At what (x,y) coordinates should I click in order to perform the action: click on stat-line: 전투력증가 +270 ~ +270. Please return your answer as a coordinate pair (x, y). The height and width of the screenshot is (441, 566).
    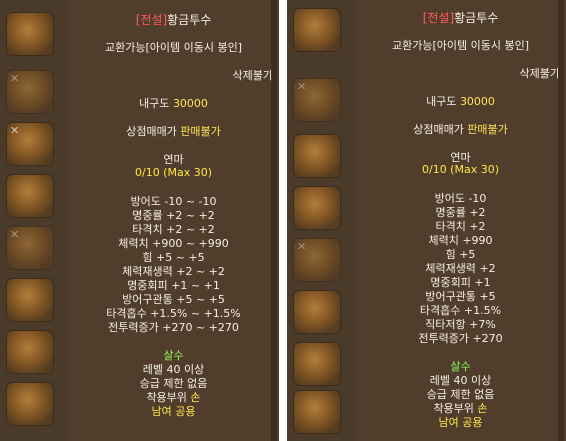
    Looking at the image, I should click on (173, 327).